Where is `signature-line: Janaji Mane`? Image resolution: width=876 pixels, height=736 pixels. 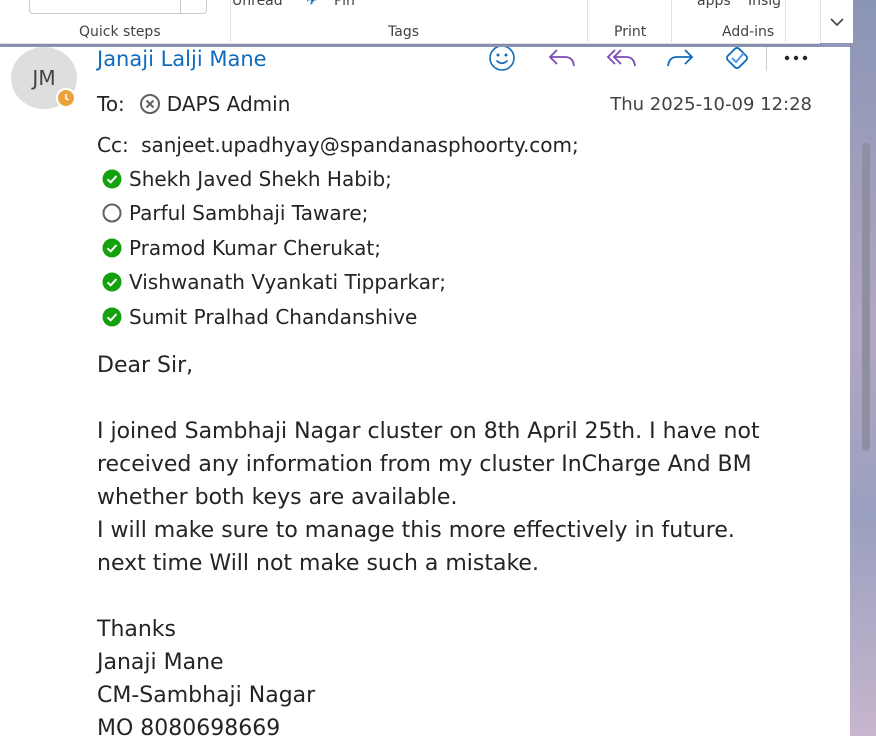
signature-line: Janaji Mane is located at coordinates (160, 662).